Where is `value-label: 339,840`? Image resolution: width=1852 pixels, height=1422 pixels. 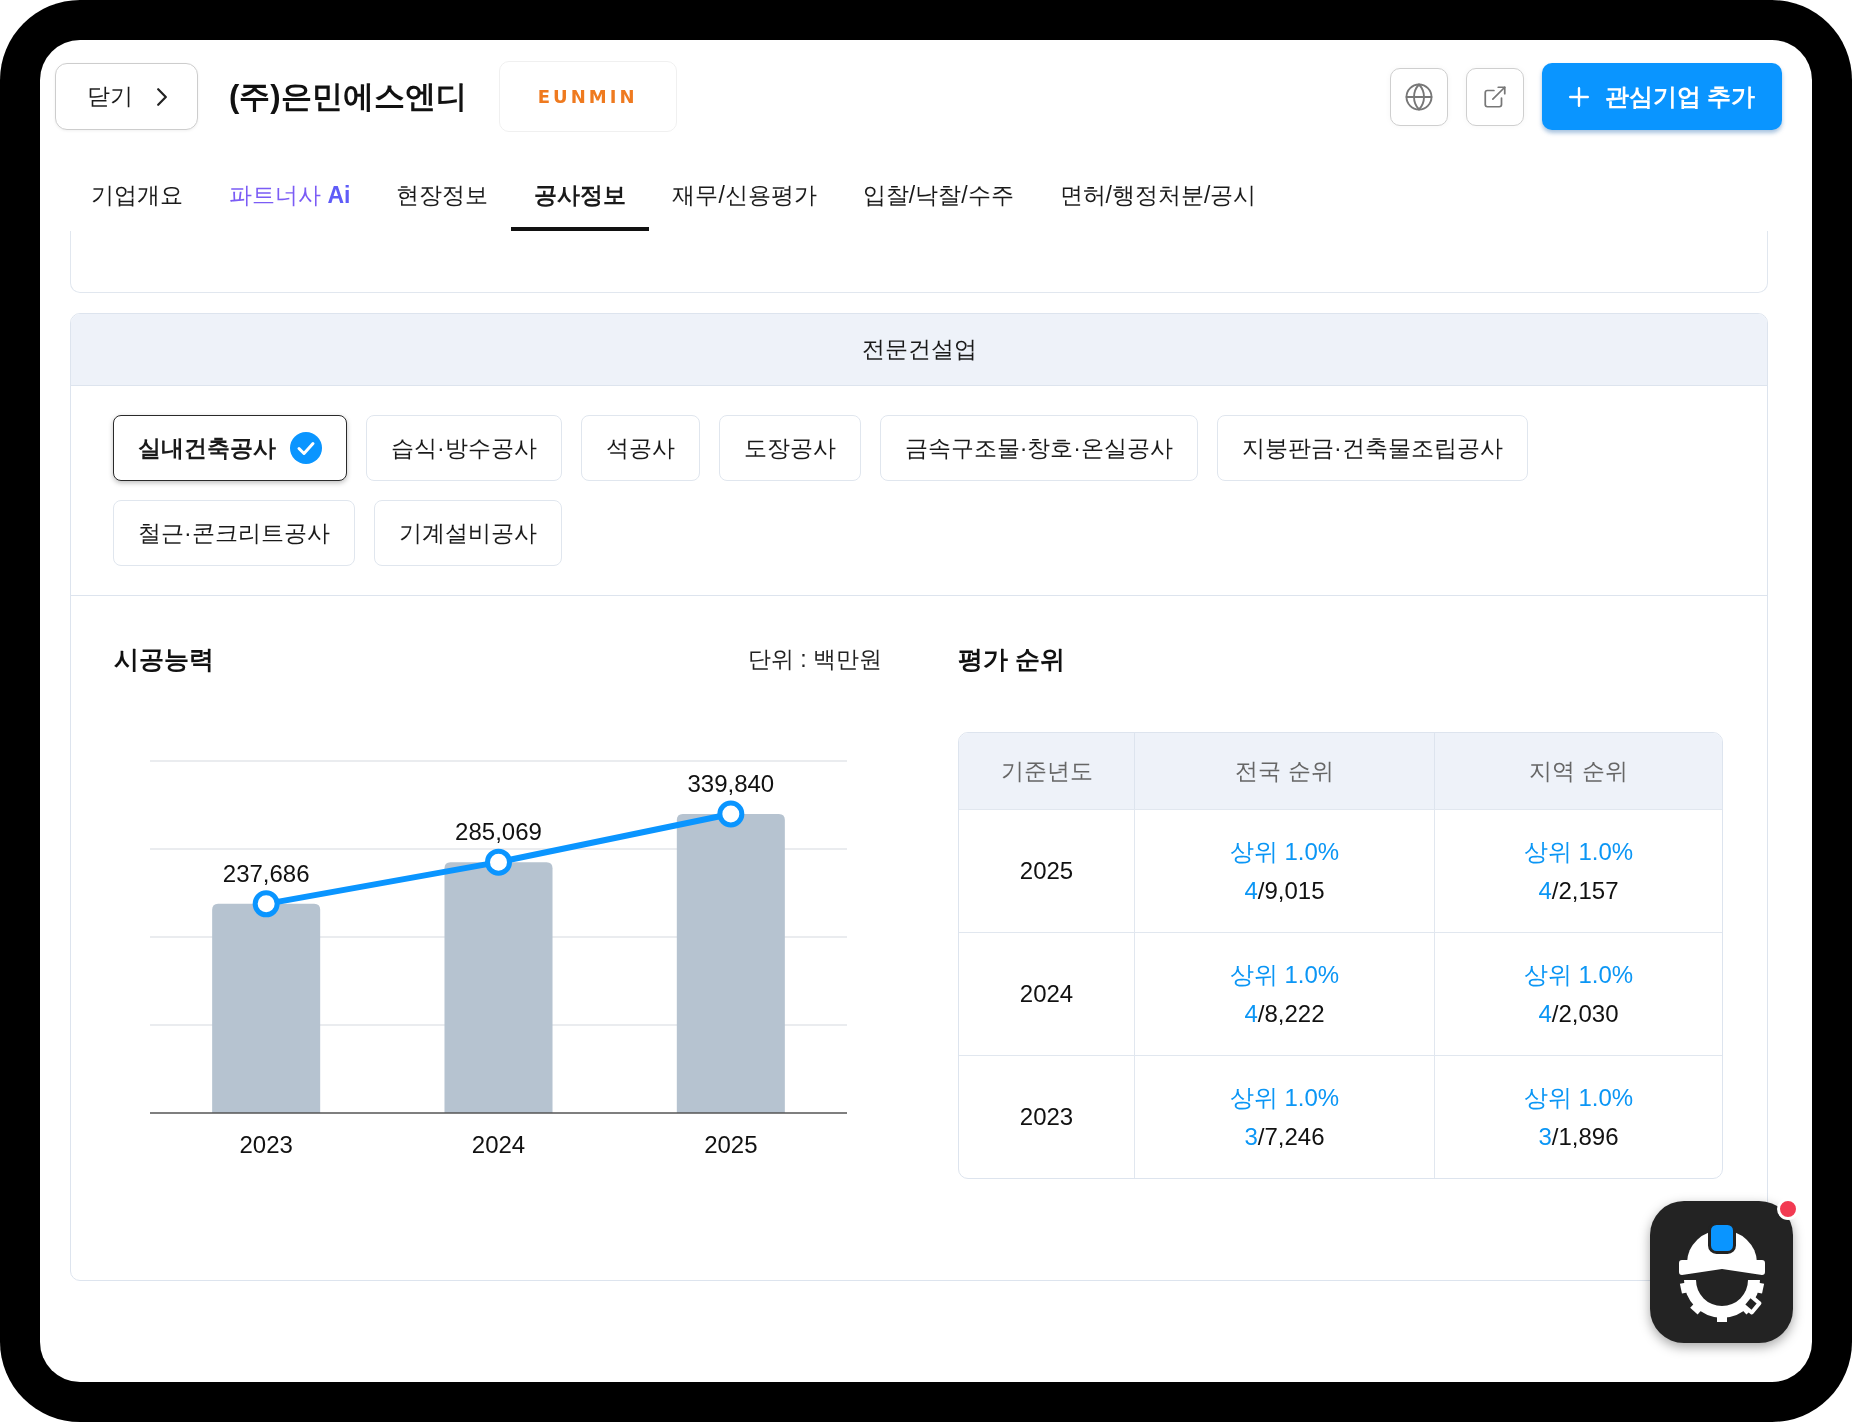
value-label: 339,840 is located at coordinates (731, 783).